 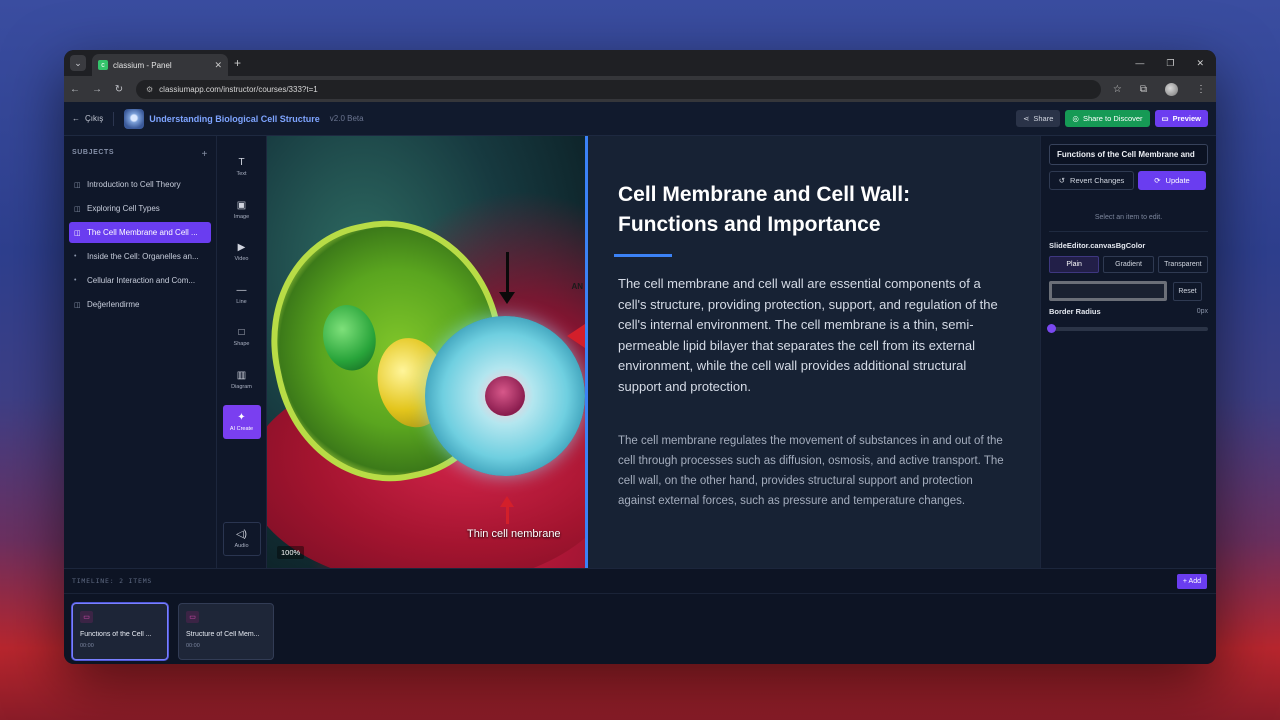 I want to click on exit-button: ← Çıkış, so click(x=87, y=118).